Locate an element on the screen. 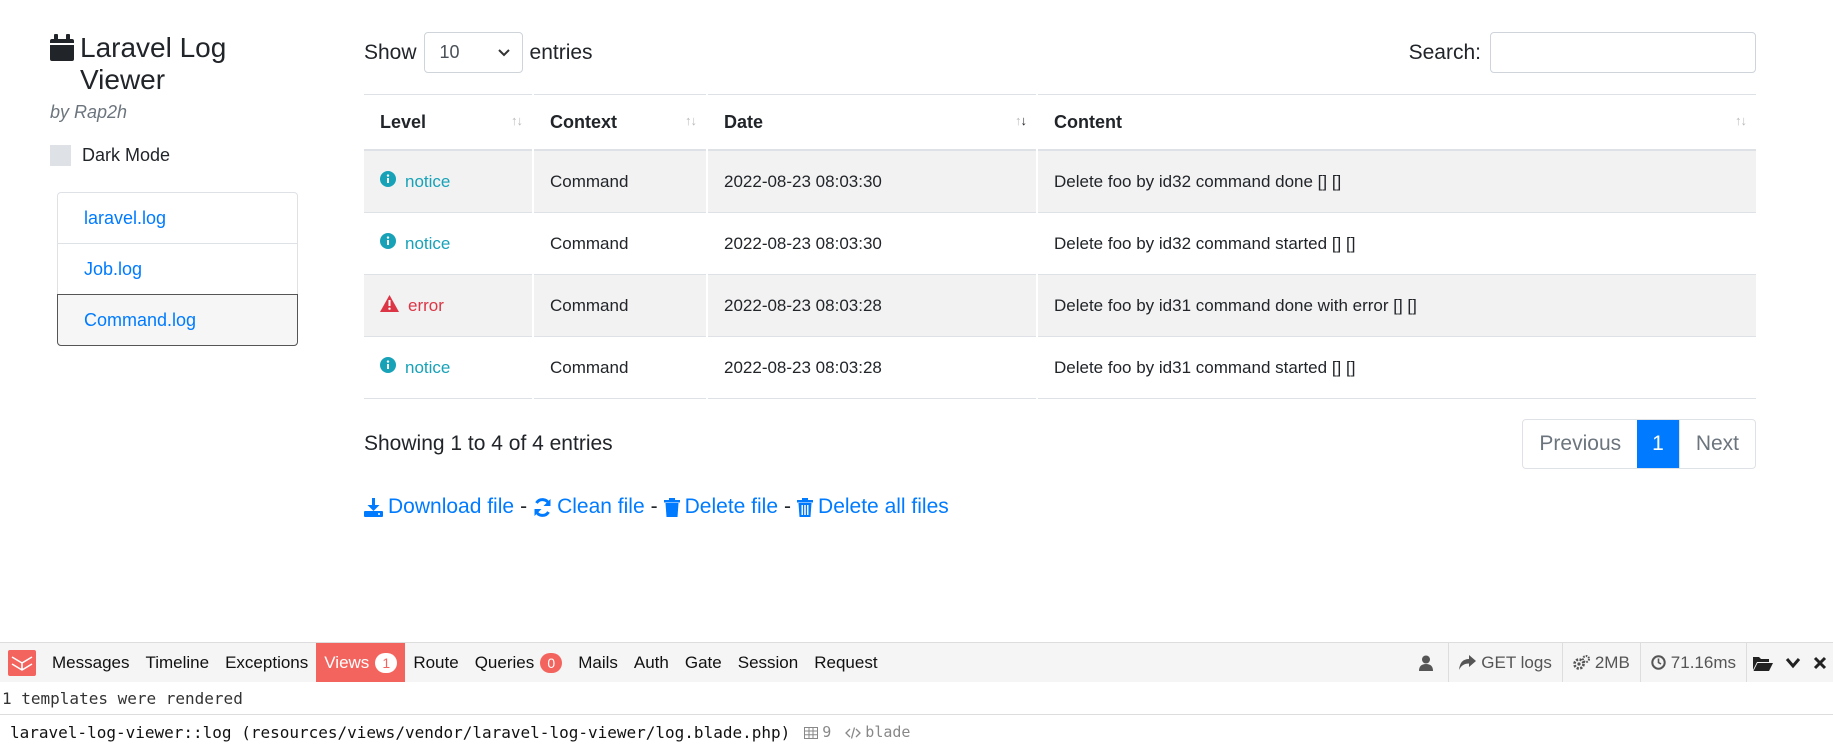  content-cell: Delete foo by id31 command started [] [] is located at coordinates (1397, 368).